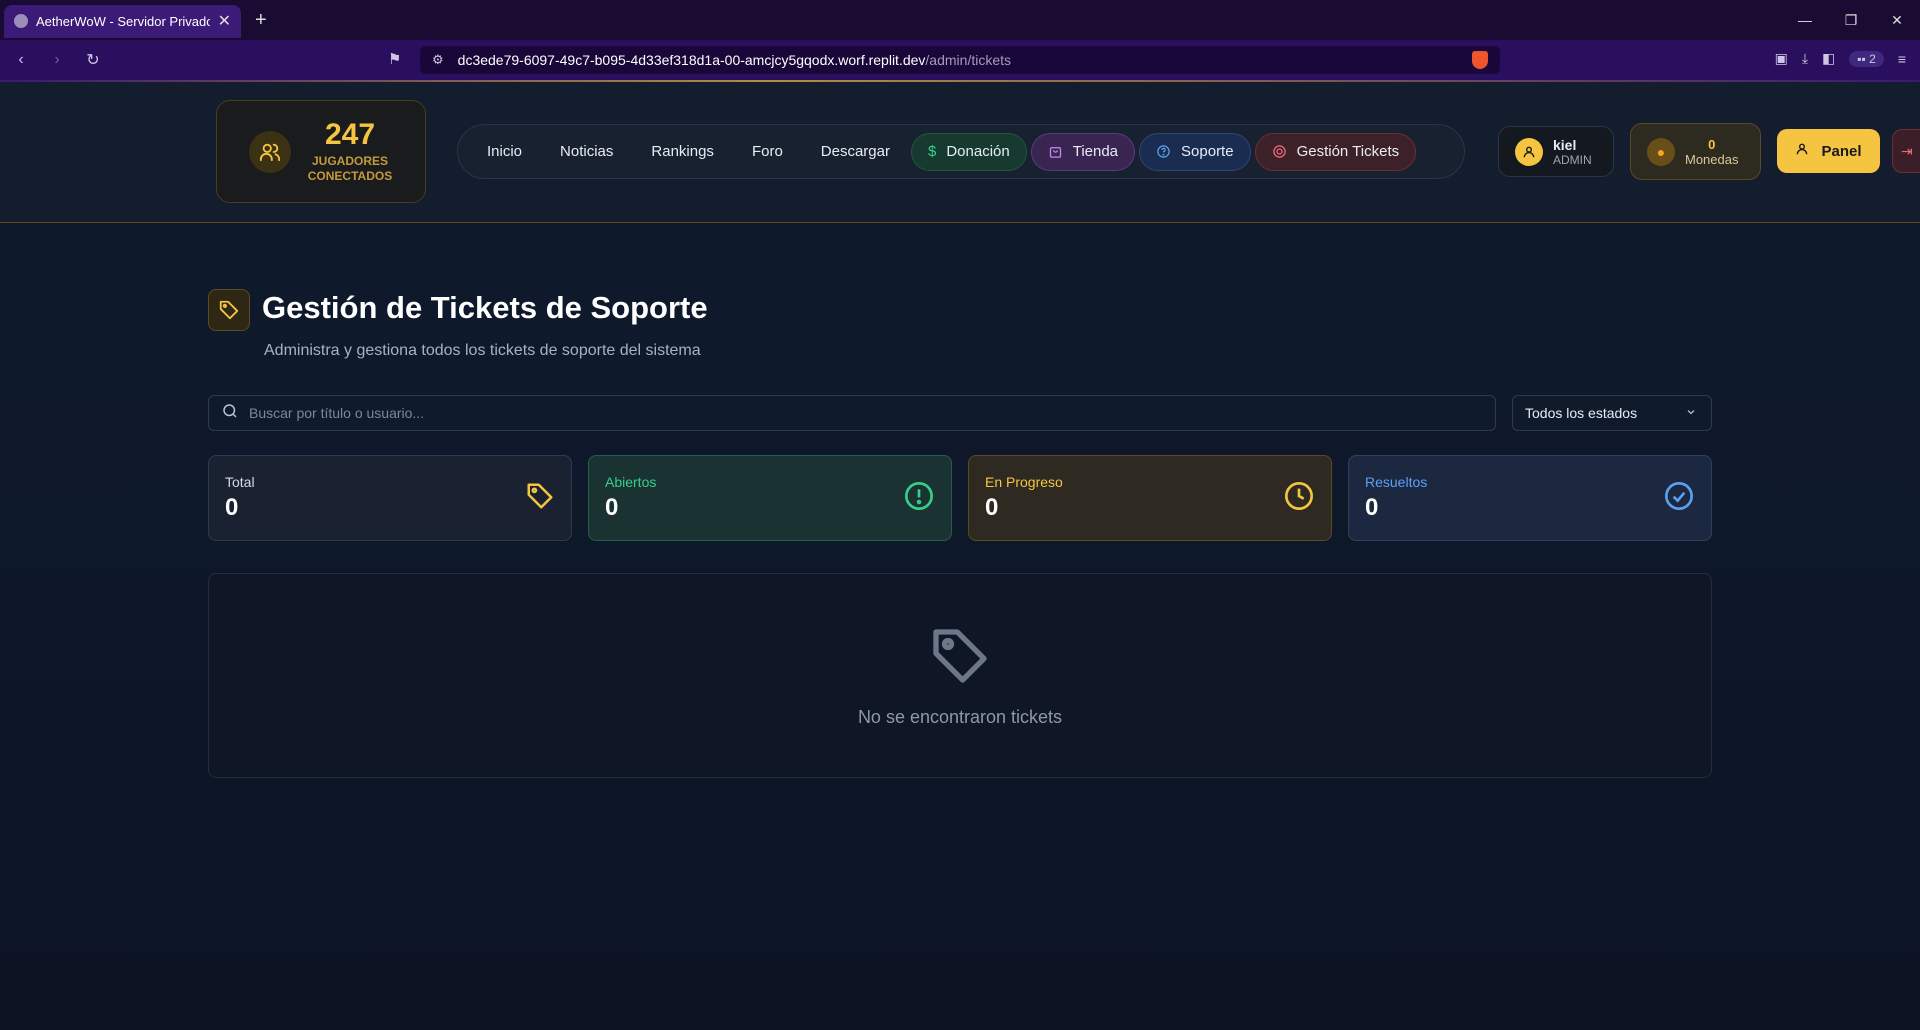 The height and width of the screenshot is (1030, 1920). What do you see at coordinates (270, 151) in the screenshot?
I see `users-icon` at bounding box center [270, 151].